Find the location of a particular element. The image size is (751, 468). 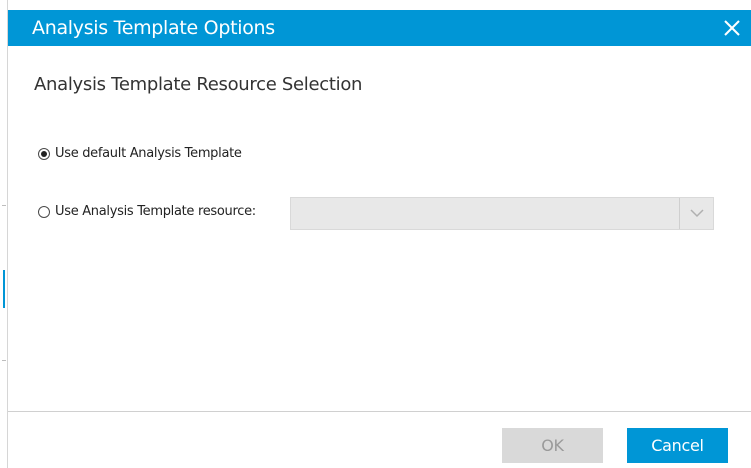

default-template-label: Use default Analysis Template is located at coordinates (148, 153).